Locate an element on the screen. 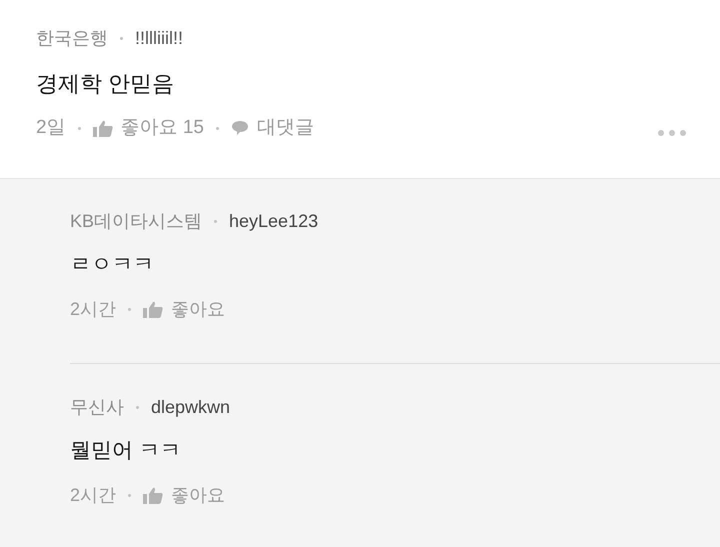 This screenshot has width=720, height=547. reply-text: ㄹㅇㅋㅋ is located at coordinates (112, 265).